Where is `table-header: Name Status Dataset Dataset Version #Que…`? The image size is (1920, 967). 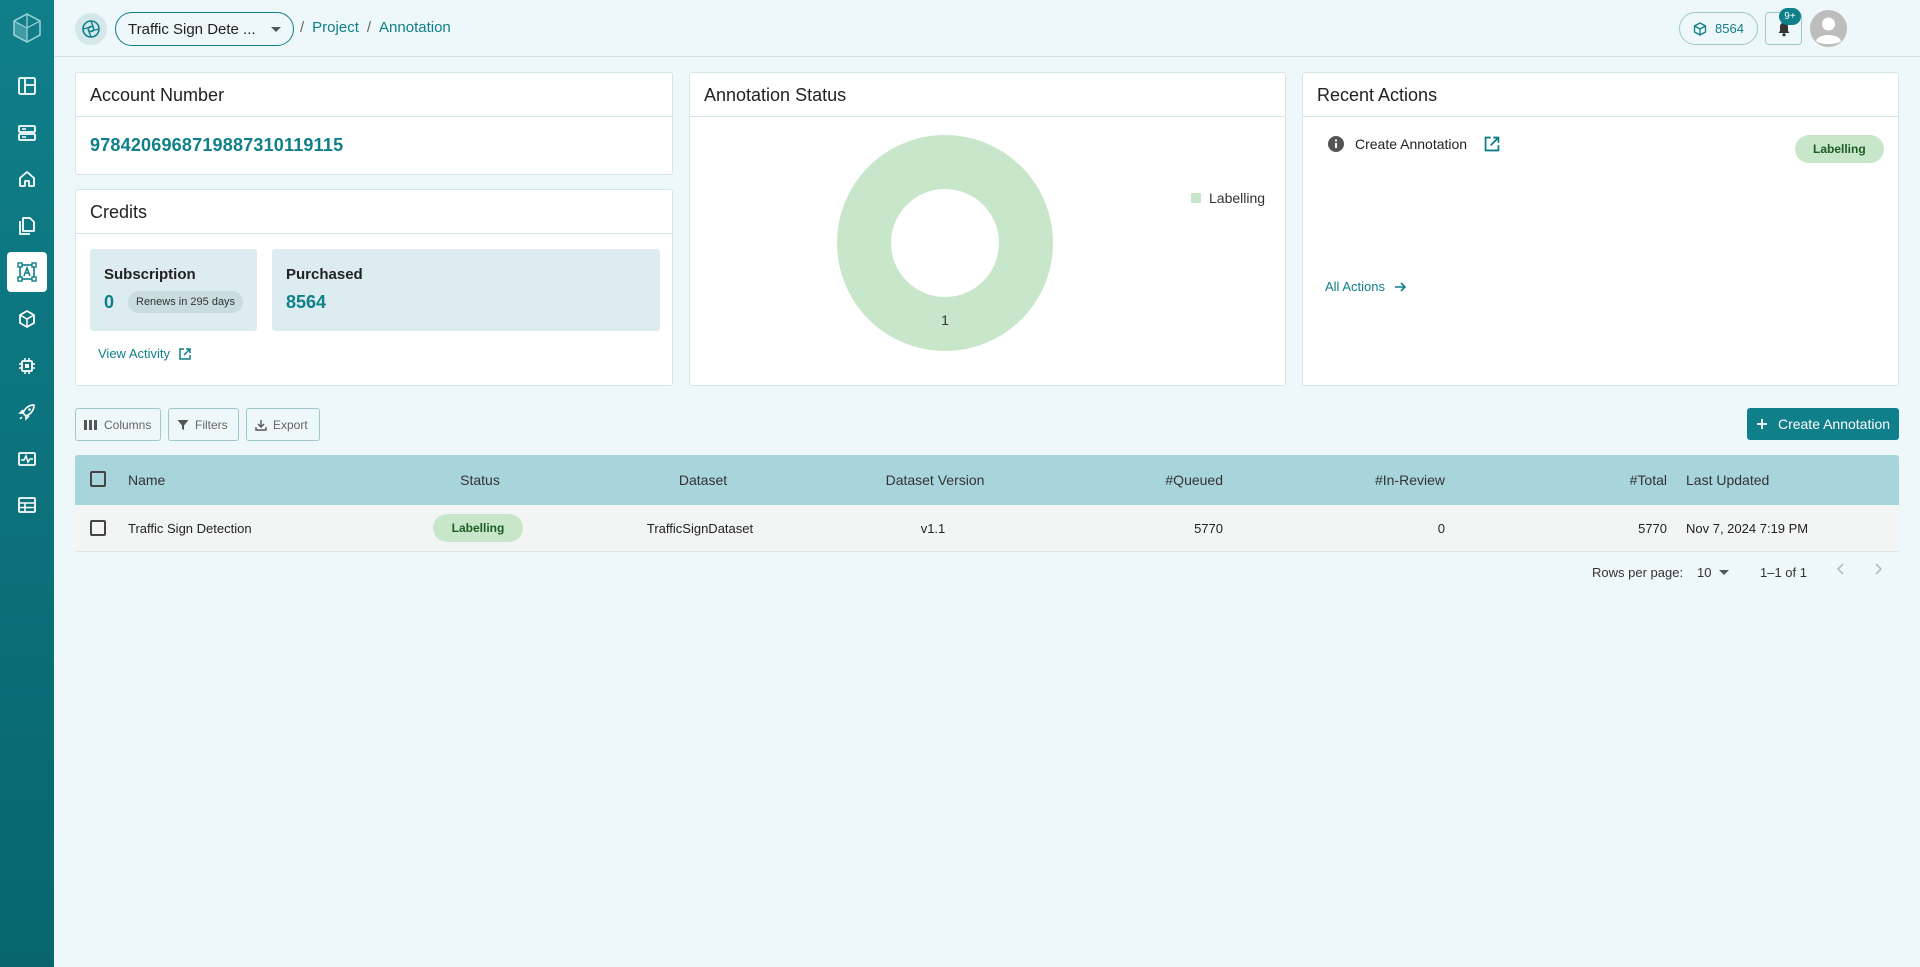
table-header: Name Status Dataset Dataset Version #Que… is located at coordinates (987, 480).